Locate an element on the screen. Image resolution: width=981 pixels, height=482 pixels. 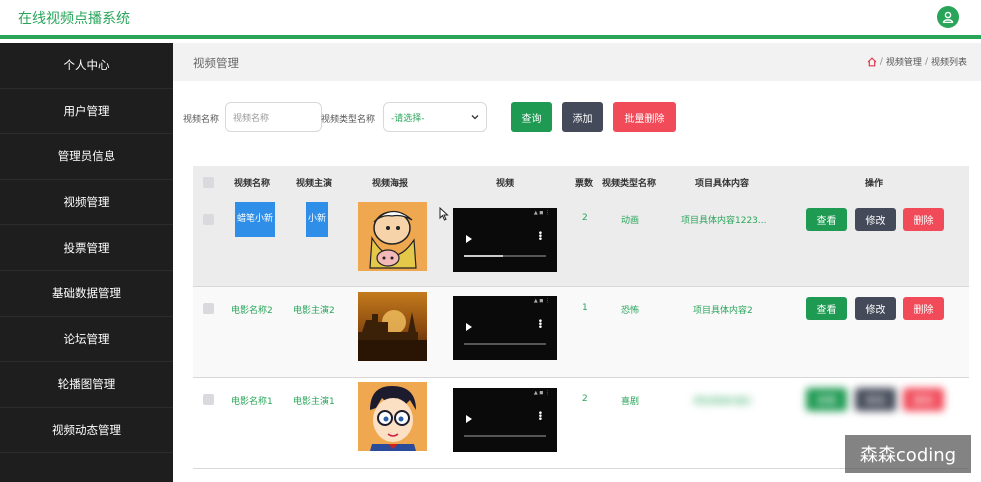
top-bar: 在线视频点播系统 is located at coordinates (490, 19).